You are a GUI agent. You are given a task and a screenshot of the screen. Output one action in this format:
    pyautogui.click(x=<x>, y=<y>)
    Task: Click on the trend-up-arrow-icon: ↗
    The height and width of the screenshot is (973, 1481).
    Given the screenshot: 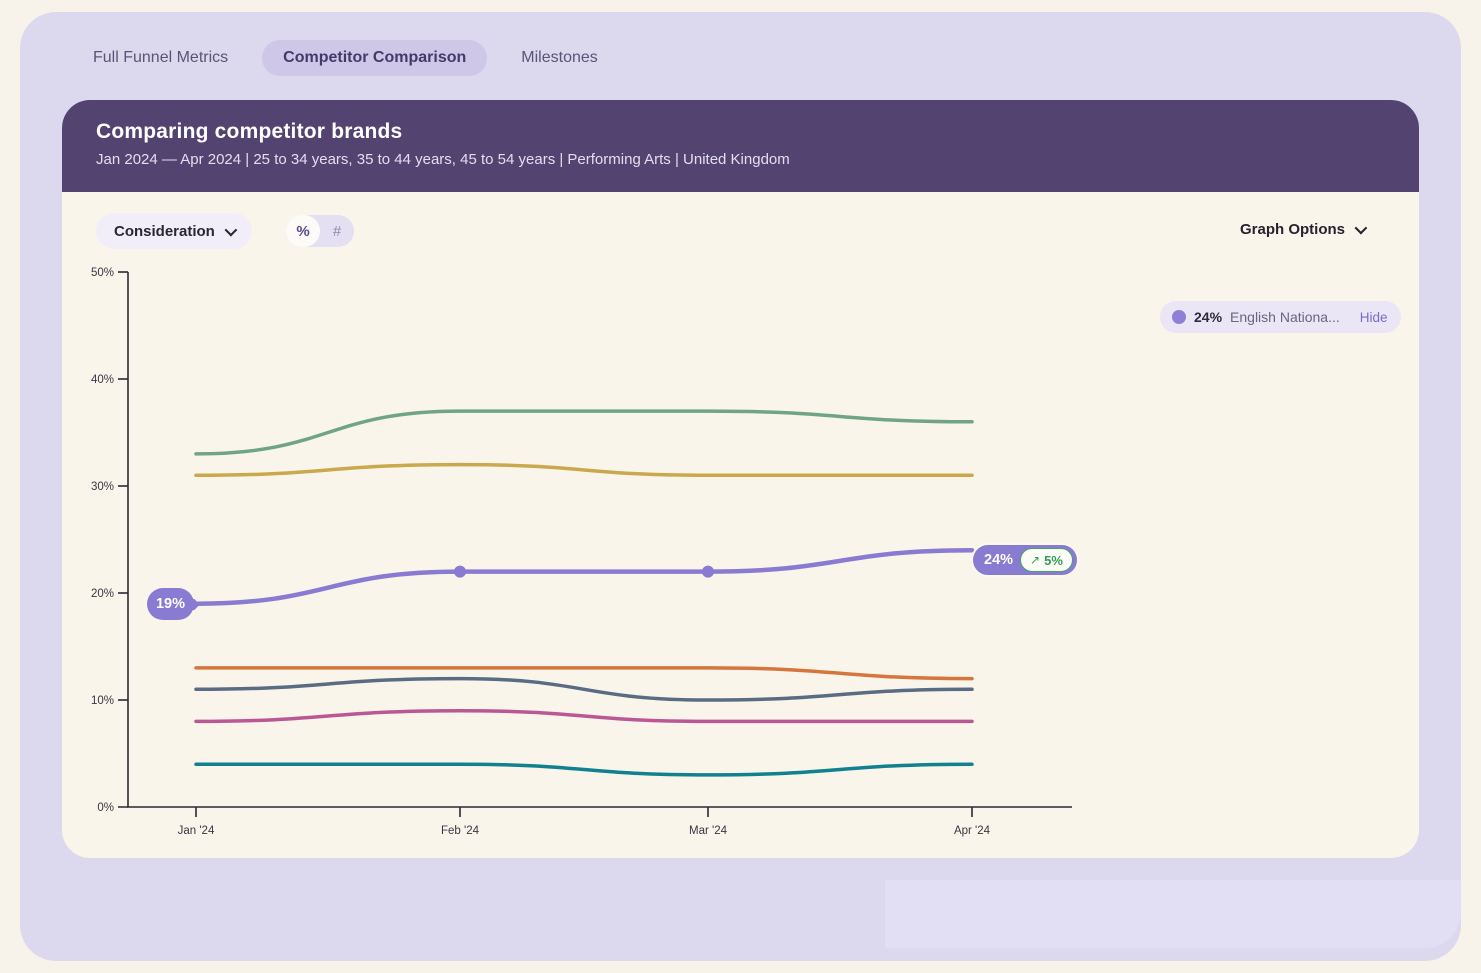 What is the action you would take?
    pyautogui.click(x=1035, y=560)
    